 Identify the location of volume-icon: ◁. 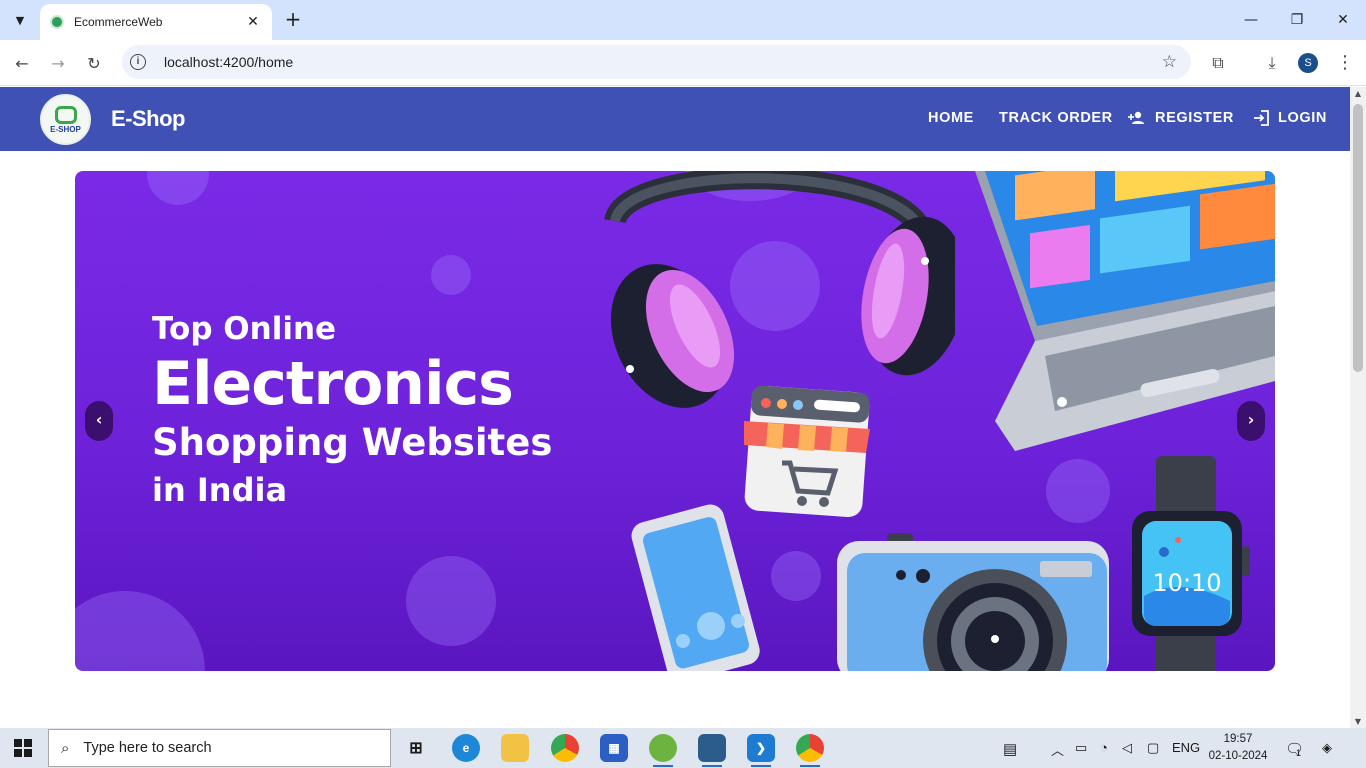
(1127, 748).